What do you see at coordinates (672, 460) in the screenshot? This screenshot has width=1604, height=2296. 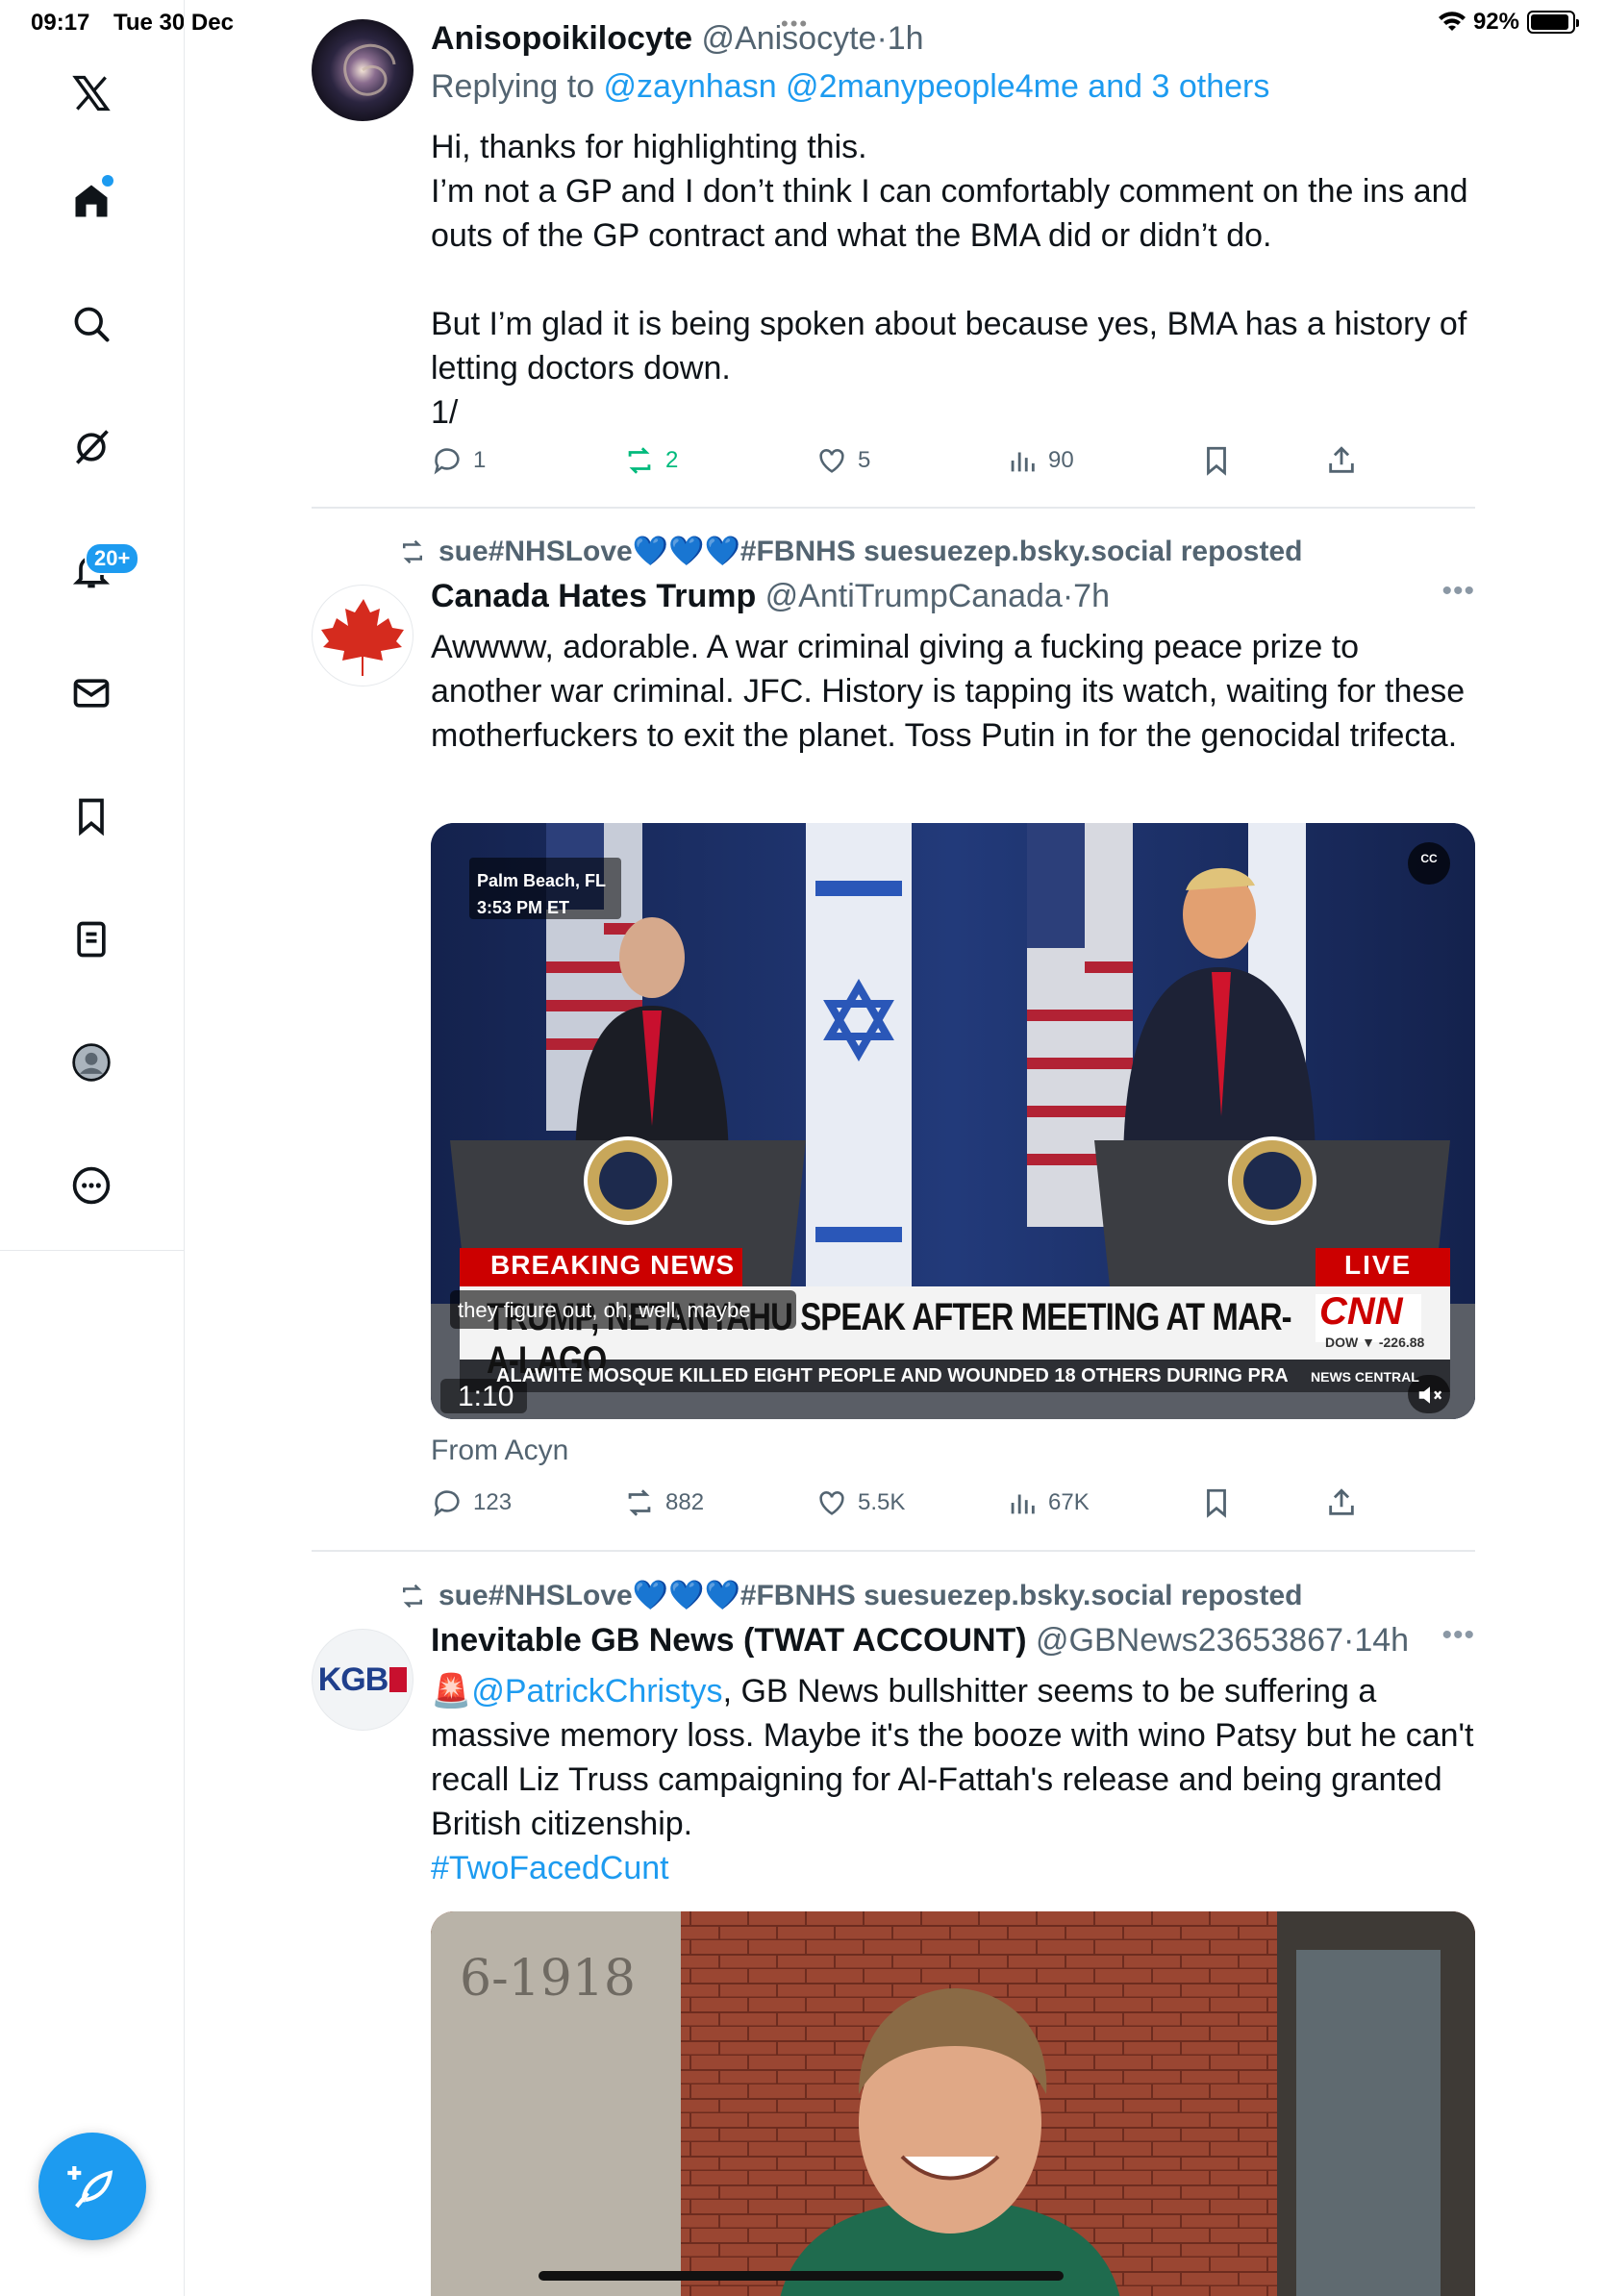 I see `repost-count: 2` at bounding box center [672, 460].